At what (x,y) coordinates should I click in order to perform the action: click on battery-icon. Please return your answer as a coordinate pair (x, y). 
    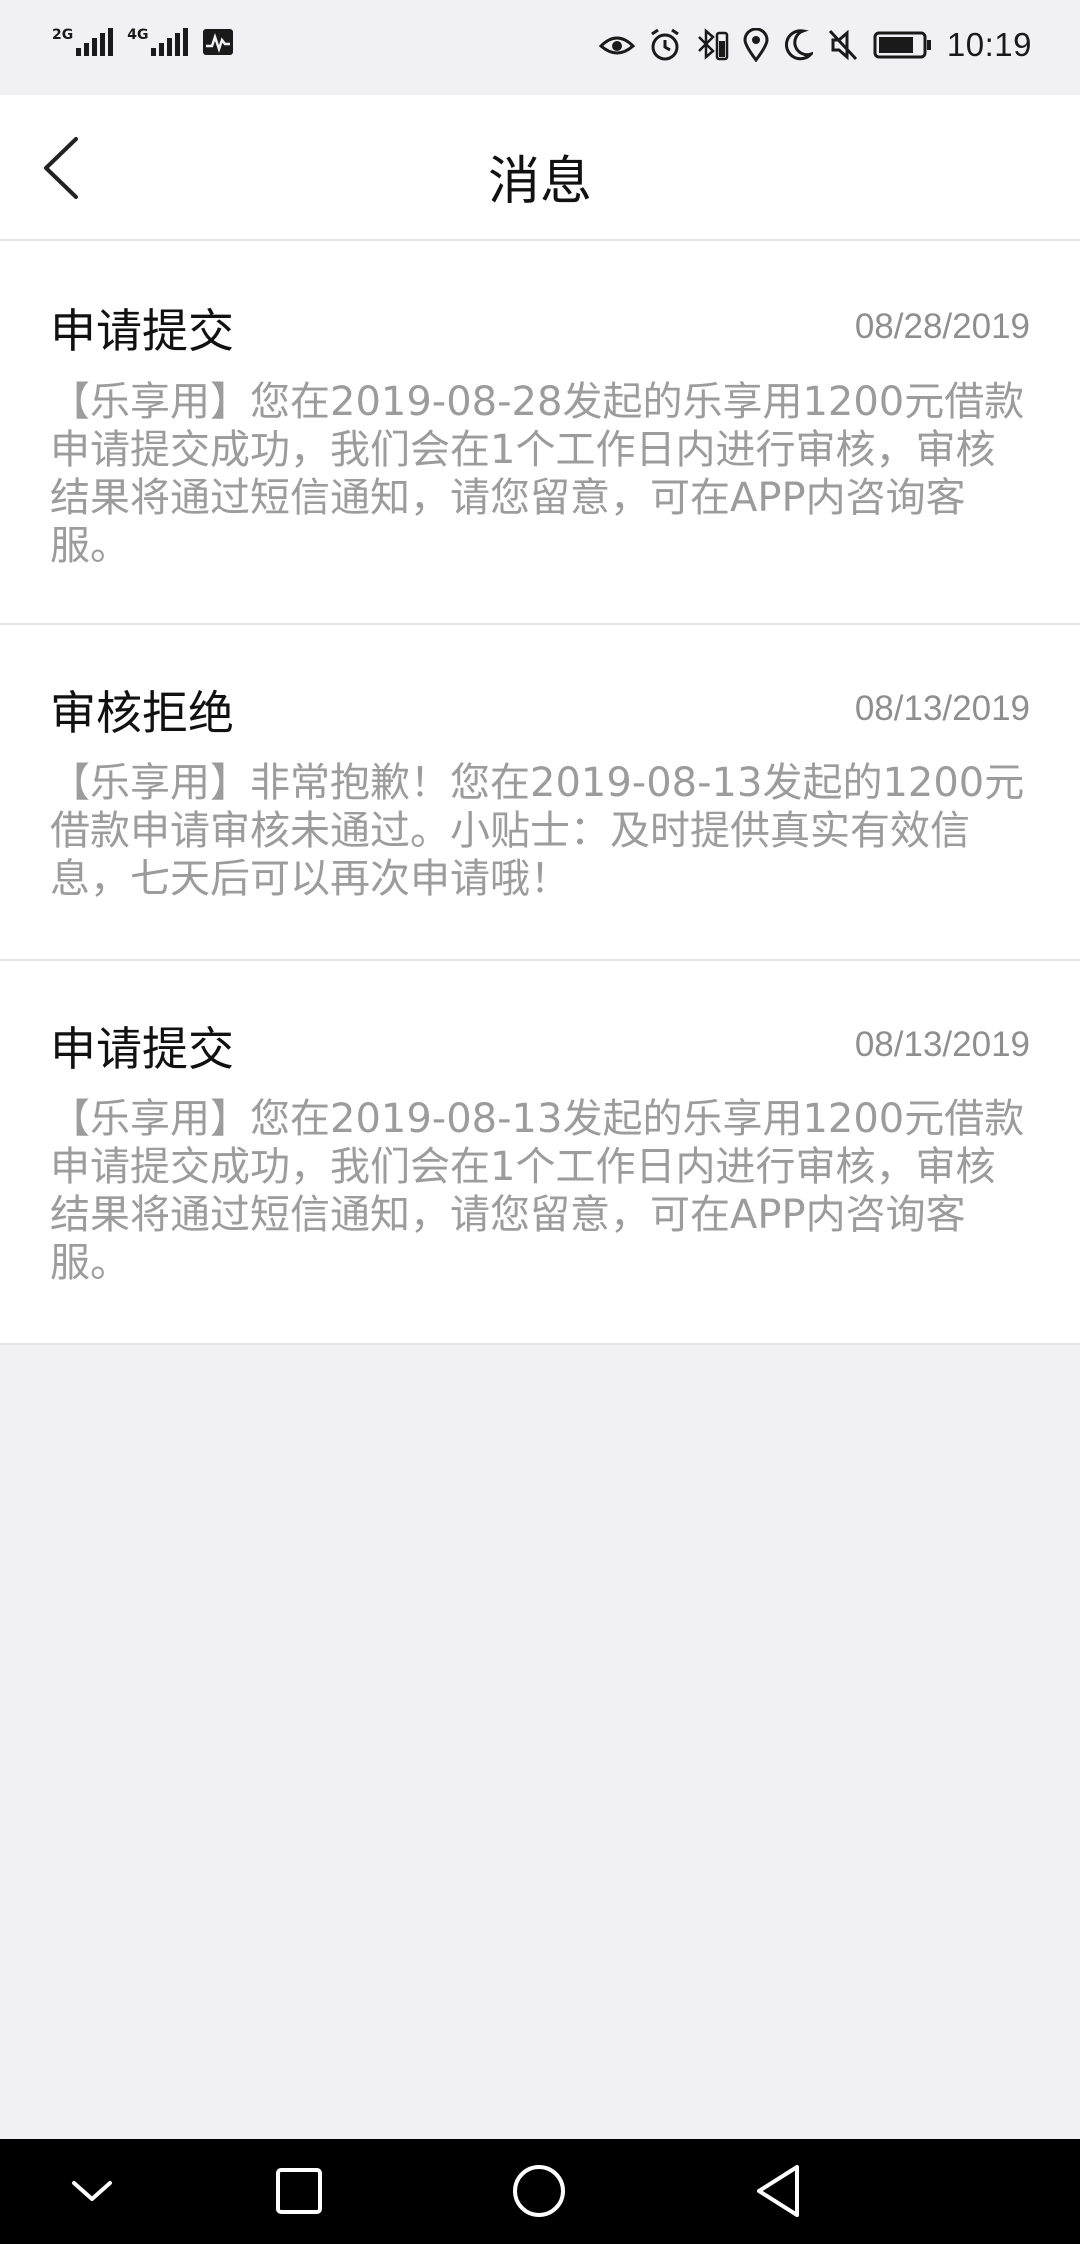
    Looking at the image, I should click on (903, 45).